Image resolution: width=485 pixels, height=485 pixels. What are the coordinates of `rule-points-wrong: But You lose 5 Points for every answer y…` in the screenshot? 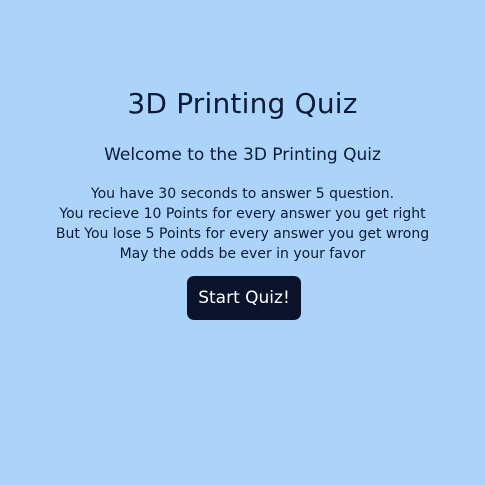 It's located at (242, 234).